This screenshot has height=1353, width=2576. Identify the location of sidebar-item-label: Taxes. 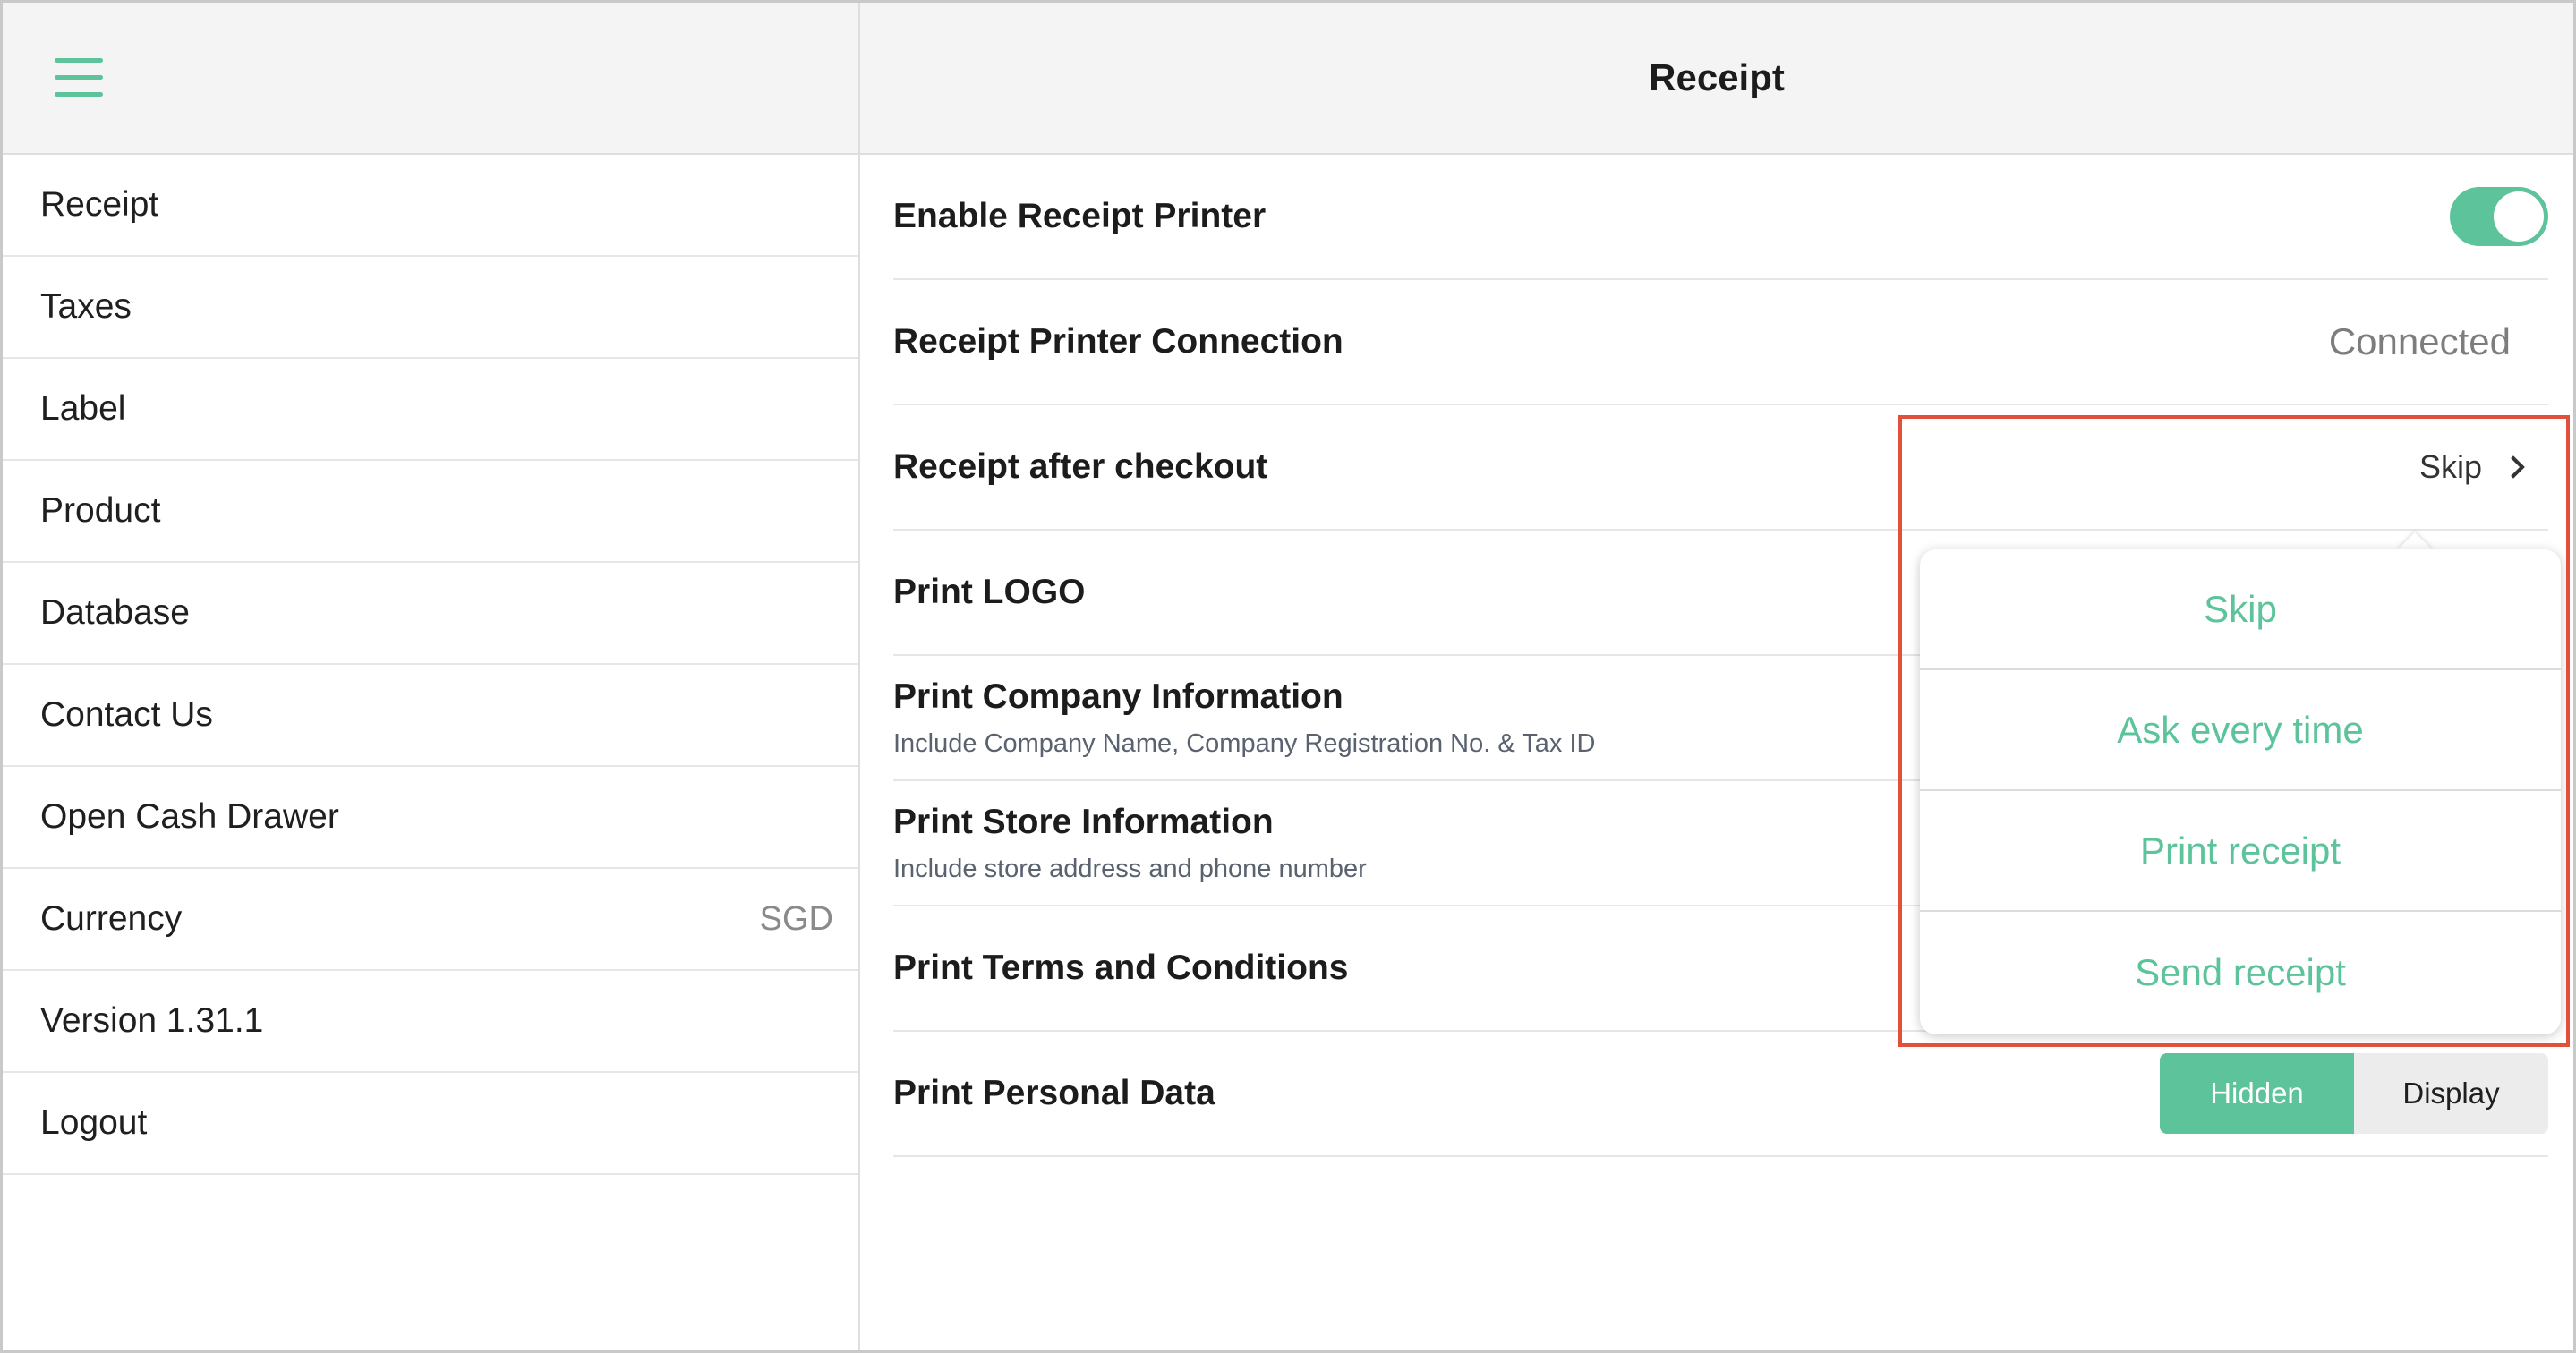
(86, 306).